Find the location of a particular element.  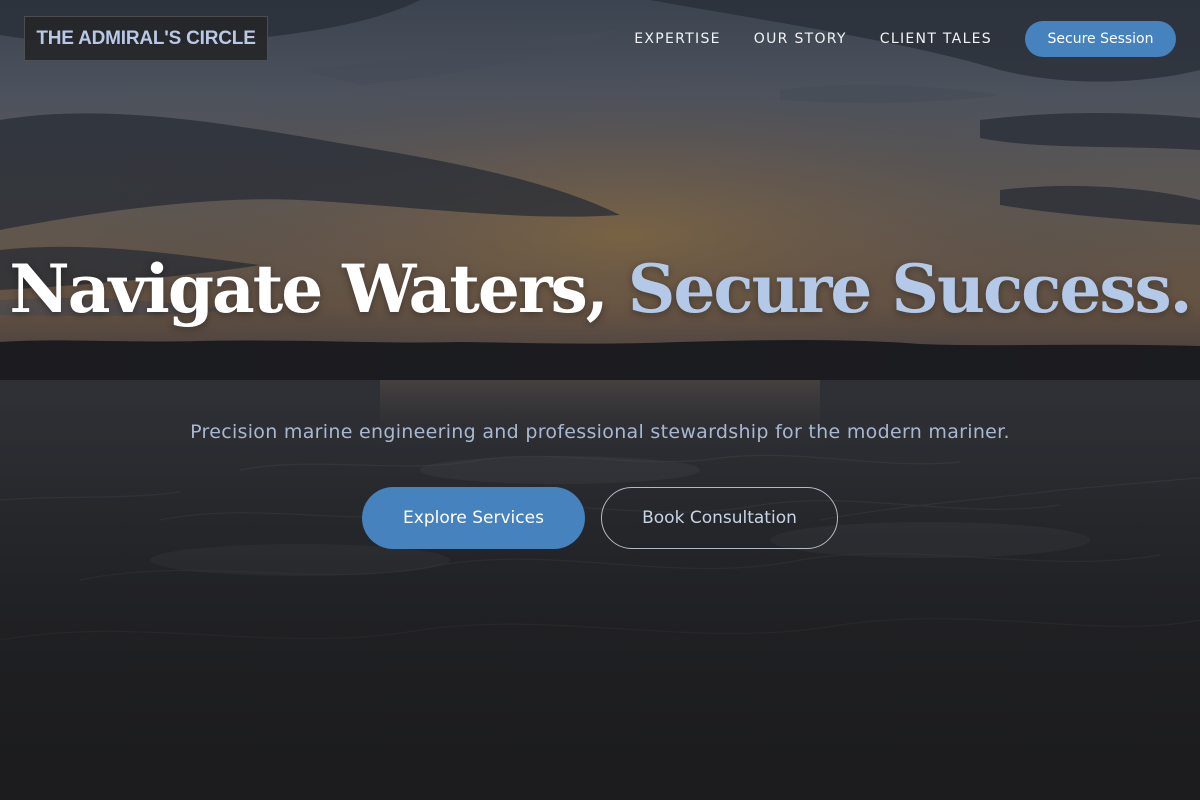

brand-logo-text: THE ADMIRAL'S CIRCLE is located at coordinates (146, 38).